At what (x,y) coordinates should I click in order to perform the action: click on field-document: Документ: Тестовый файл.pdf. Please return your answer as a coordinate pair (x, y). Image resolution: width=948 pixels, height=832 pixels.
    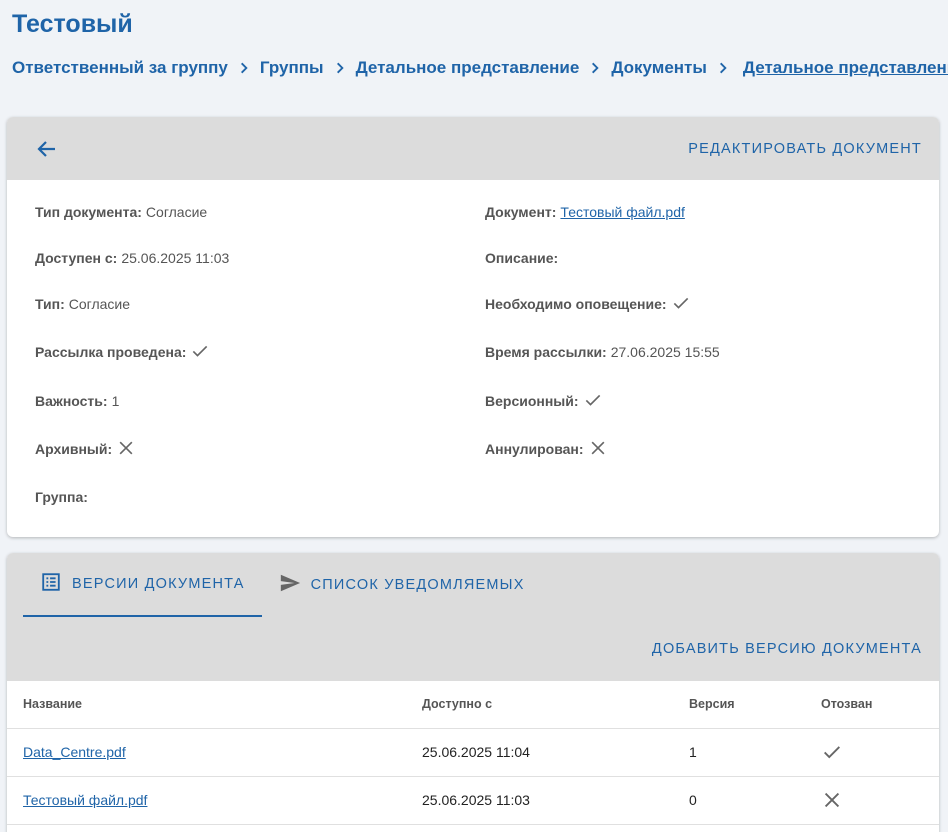
    Looking at the image, I should click on (585, 212).